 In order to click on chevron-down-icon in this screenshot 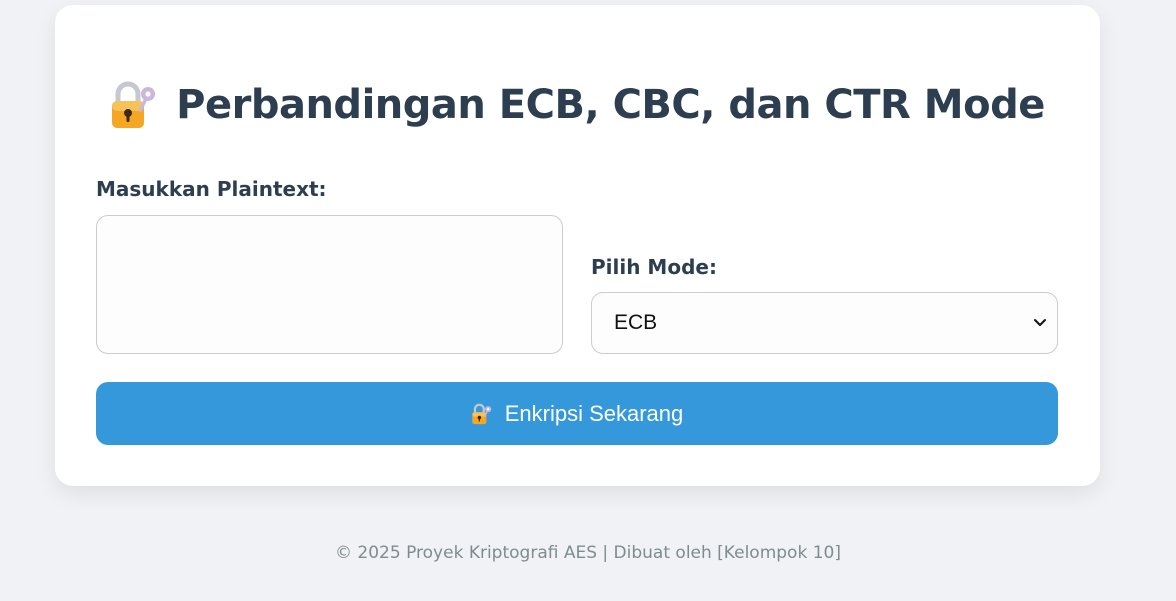, I will do `click(1040, 322)`.